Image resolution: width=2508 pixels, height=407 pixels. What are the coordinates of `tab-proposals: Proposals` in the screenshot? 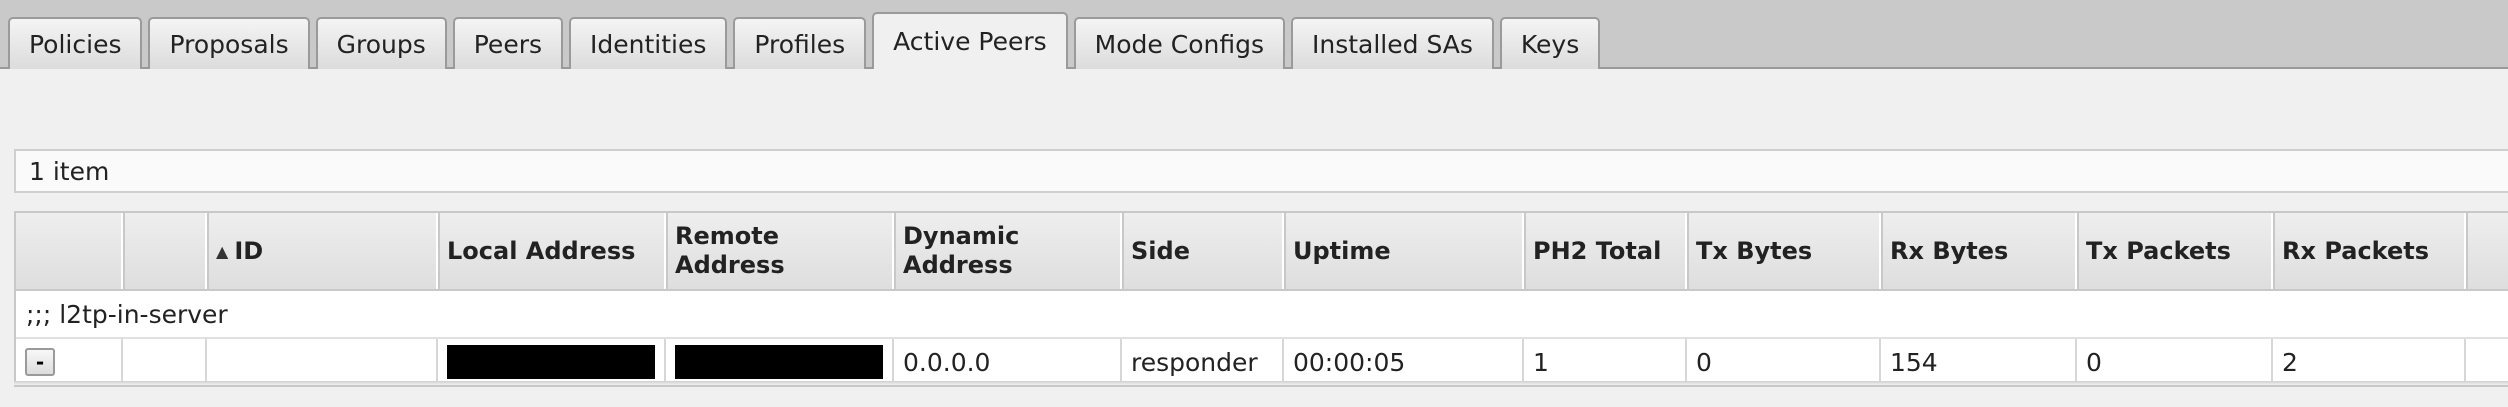 It's located at (229, 43).